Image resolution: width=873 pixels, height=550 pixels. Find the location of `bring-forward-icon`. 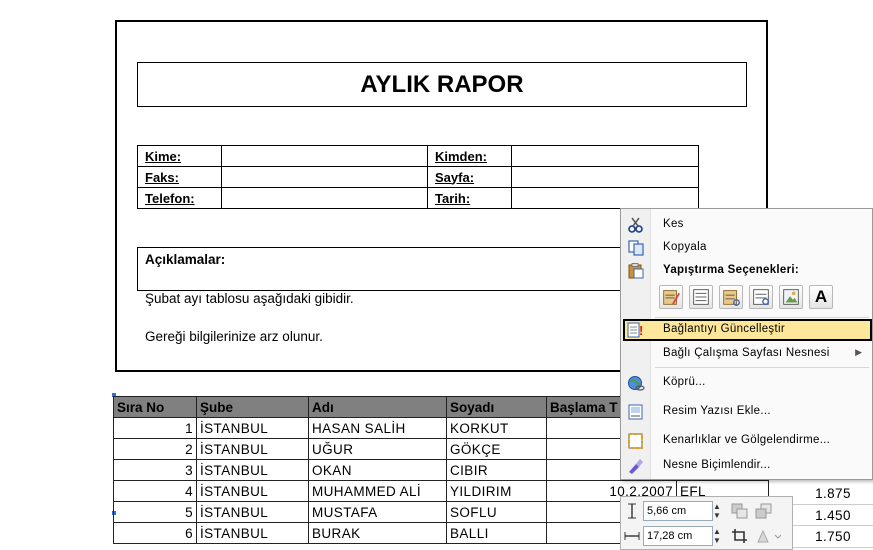

bring-forward-icon is located at coordinates (740, 511).